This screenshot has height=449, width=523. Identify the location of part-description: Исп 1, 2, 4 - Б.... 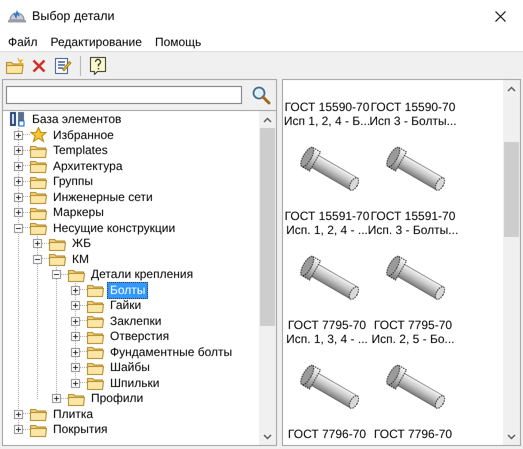
(327, 121).